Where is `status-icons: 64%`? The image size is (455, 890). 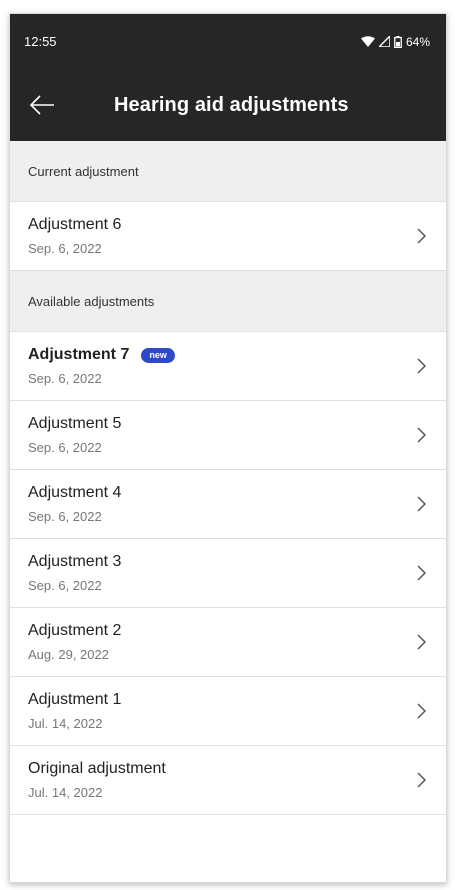 status-icons: 64% is located at coordinates (395, 41).